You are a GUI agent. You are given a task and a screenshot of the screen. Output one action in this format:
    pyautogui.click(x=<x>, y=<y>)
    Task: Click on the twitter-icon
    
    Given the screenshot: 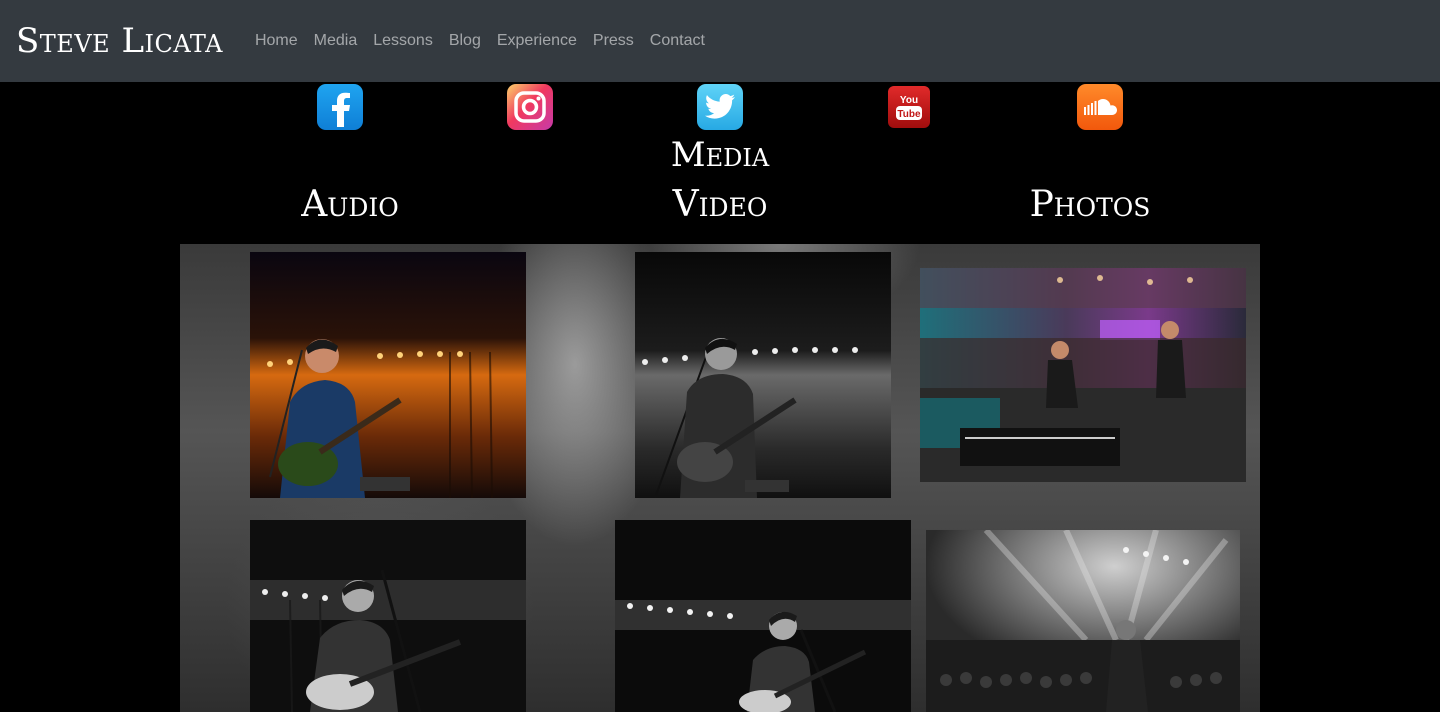 What is the action you would take?
    pyautogui.click(x=720, y=107)
    